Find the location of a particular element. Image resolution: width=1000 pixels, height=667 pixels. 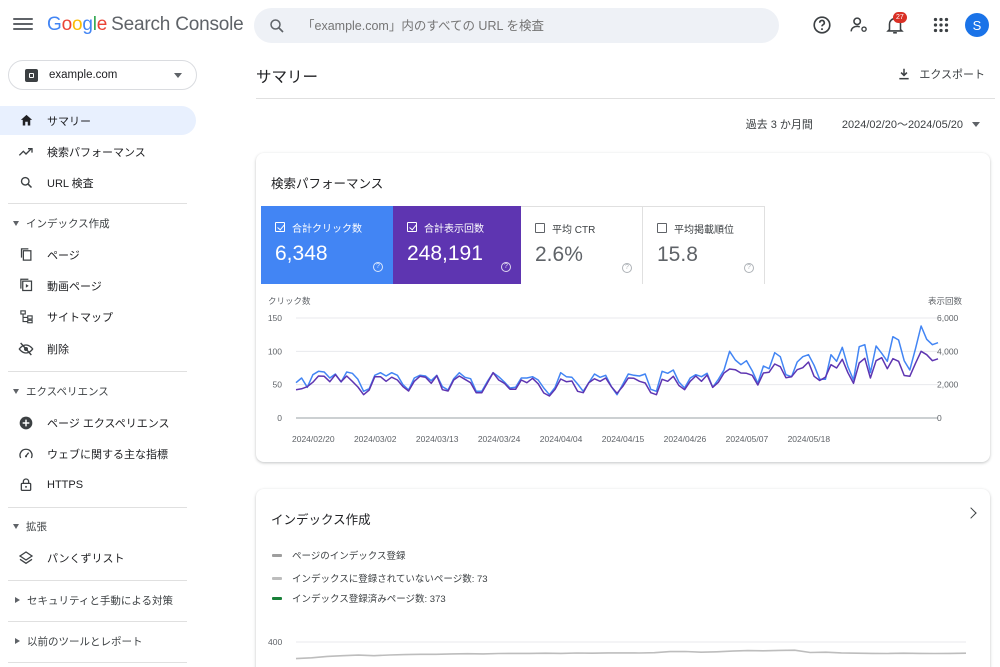

sidebar-item-url-inspection: URL 検査 is located at coordinates (98, 182).